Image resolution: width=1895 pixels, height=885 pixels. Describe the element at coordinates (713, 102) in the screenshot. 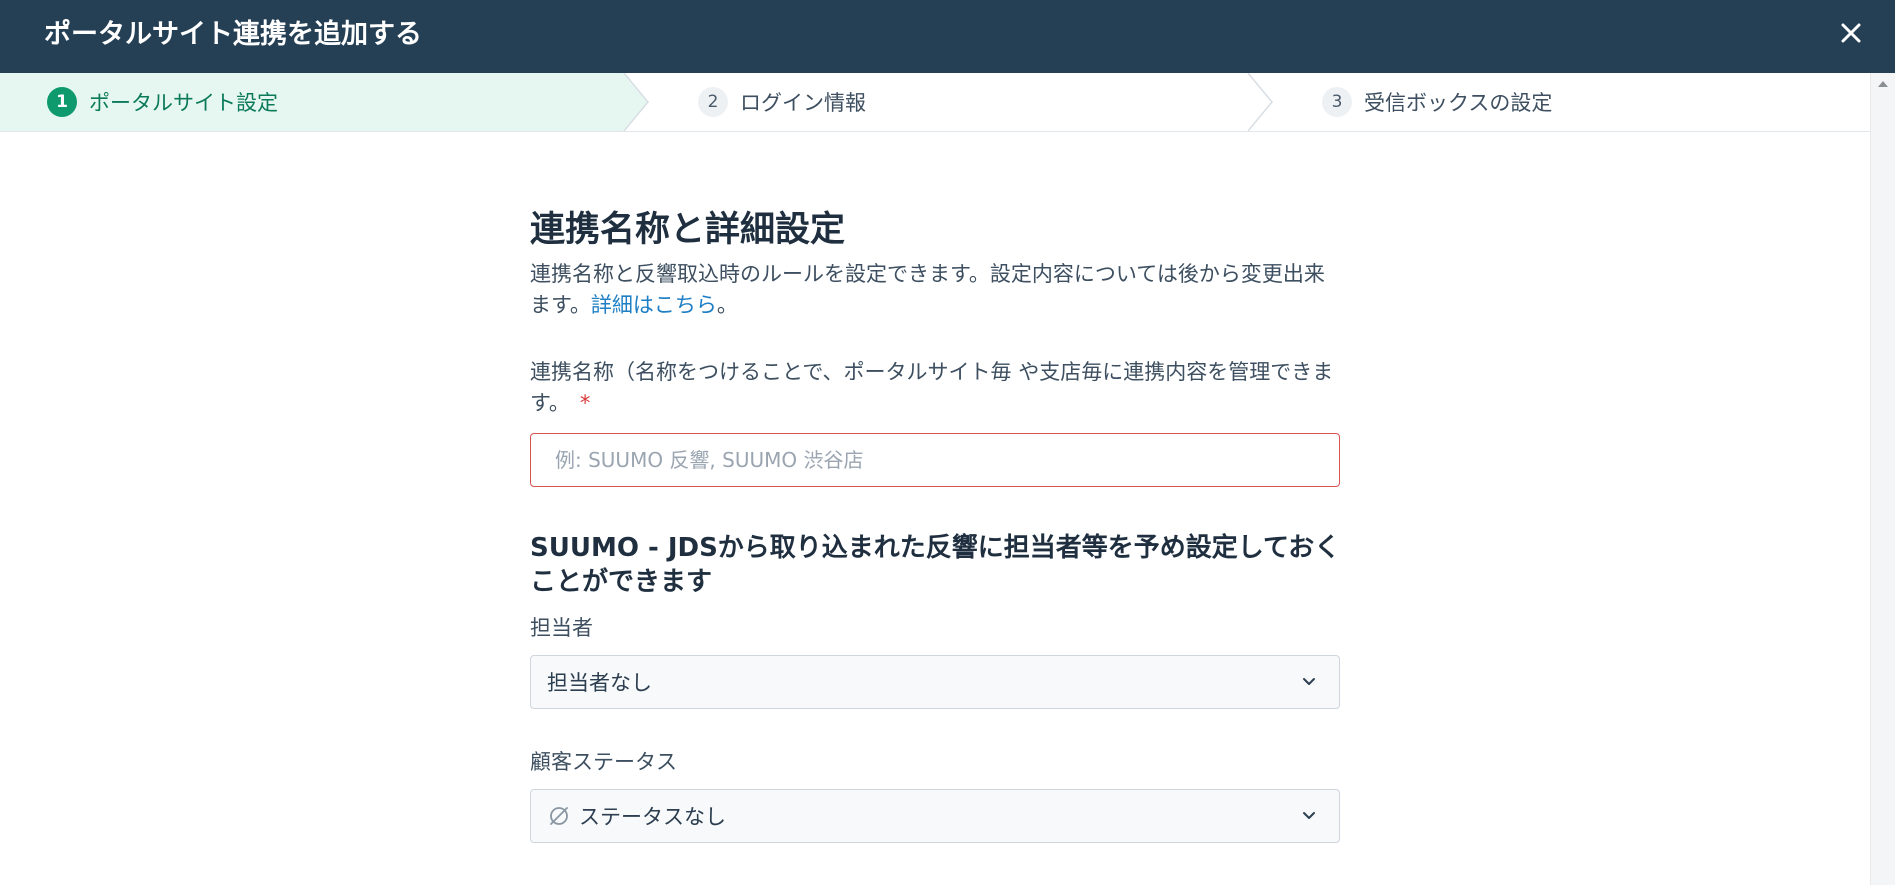

I see `step-number: 2` at that location.